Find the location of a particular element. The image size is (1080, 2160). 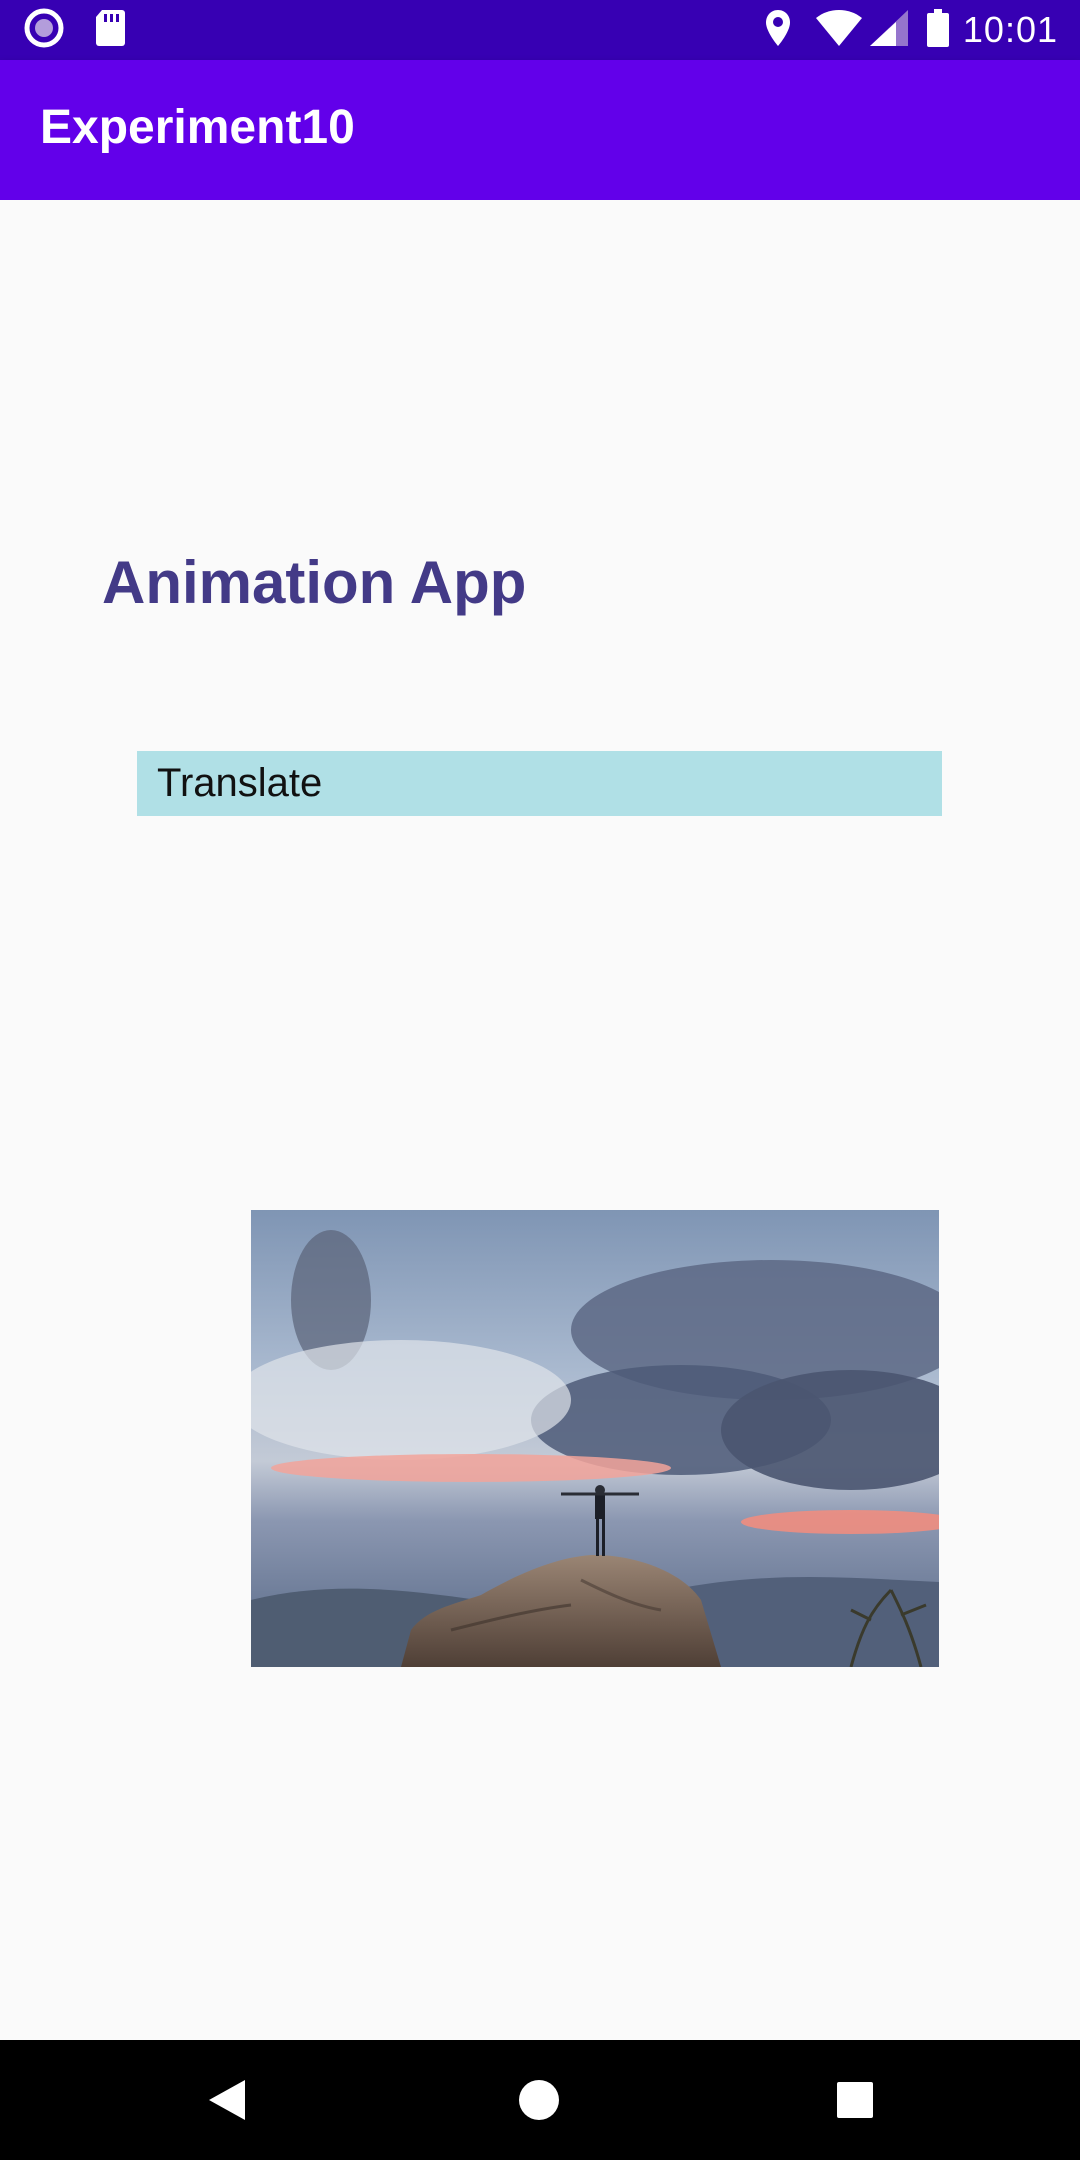

wifi-icon is located at coordinates (839, 30).